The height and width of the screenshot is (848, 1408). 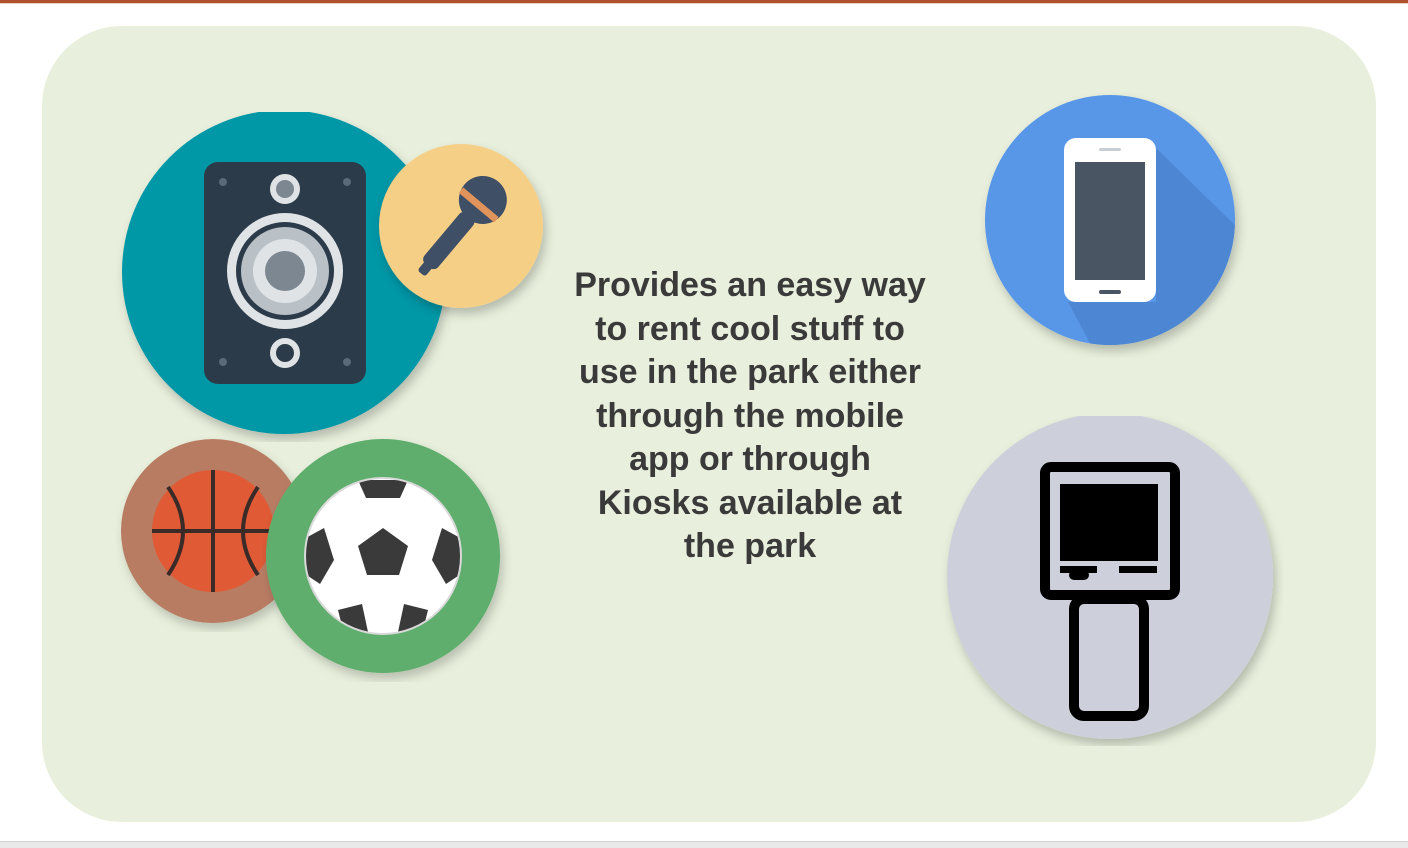 I want to click on microphone-icon, so click(x=463, y=229).